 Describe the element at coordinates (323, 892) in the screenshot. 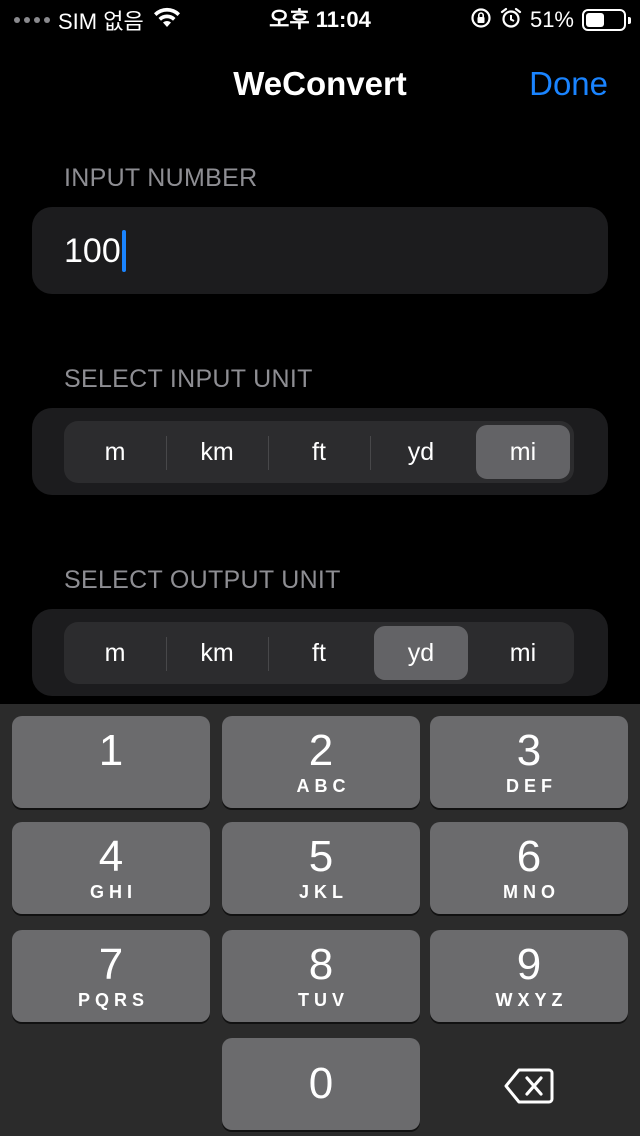

I see `key-letters: JKL` at that location.